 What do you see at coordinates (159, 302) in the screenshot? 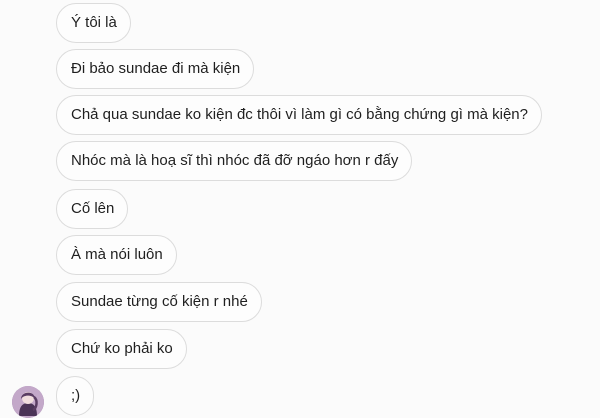
I see `message-bubble: Sundae từng cố kiện r nhé` at bounding box center [159, 302].